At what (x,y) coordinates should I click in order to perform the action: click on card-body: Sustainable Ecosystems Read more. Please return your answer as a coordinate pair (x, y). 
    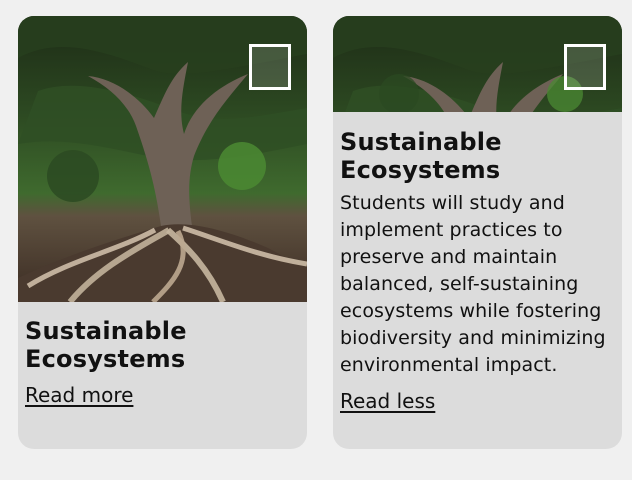
    Looking at the image, I should click on (162, 354).